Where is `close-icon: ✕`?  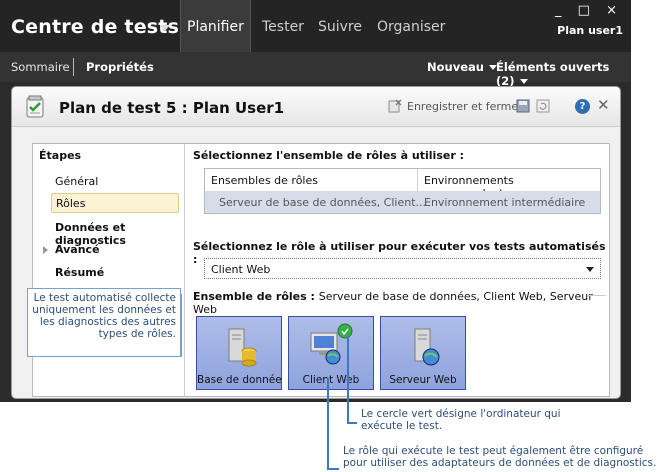
close-icon: ✕ is located at coordinates (603, 105).